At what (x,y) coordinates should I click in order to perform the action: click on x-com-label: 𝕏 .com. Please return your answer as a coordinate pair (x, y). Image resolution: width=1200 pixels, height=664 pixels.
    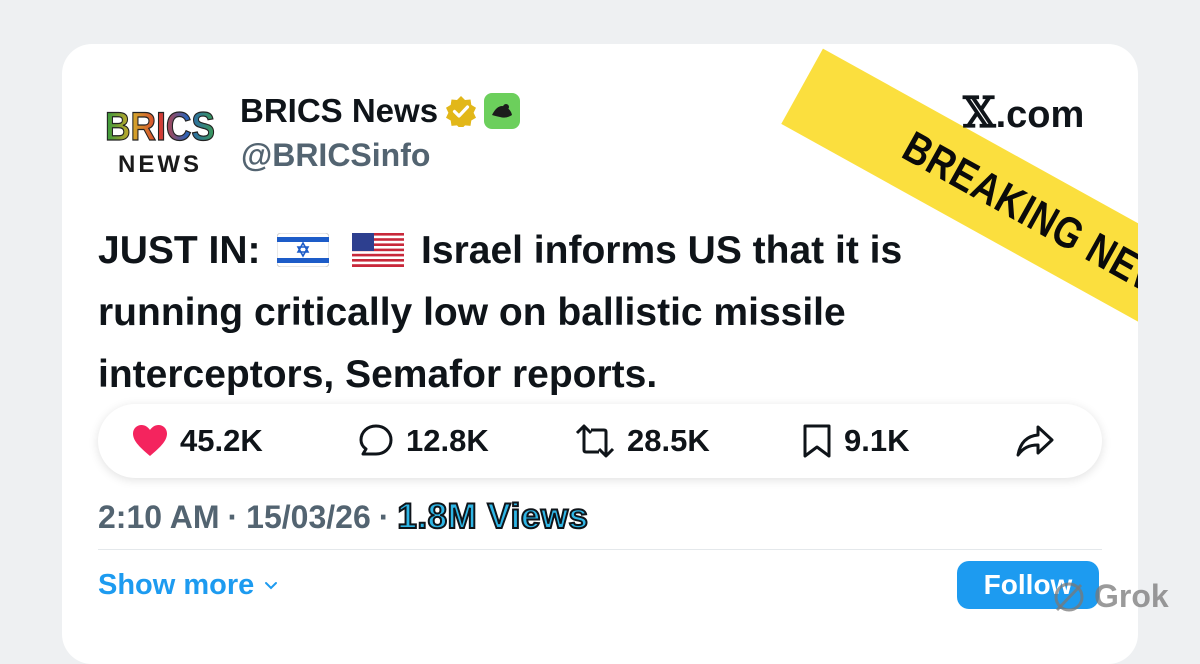
    Looking at the image, I should click on (1023, 112).